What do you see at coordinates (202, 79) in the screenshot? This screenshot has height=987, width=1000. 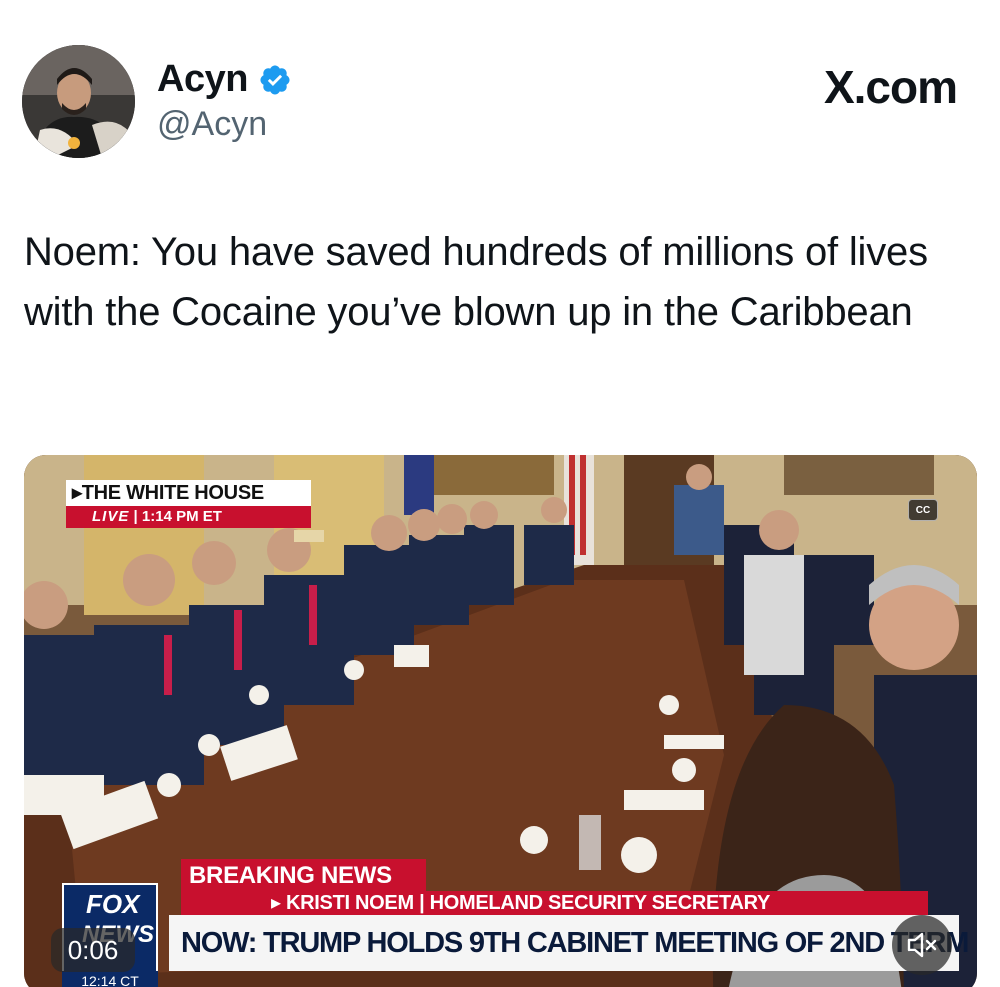 I see `display-name: Acyn` at bounding box center [202, 79].